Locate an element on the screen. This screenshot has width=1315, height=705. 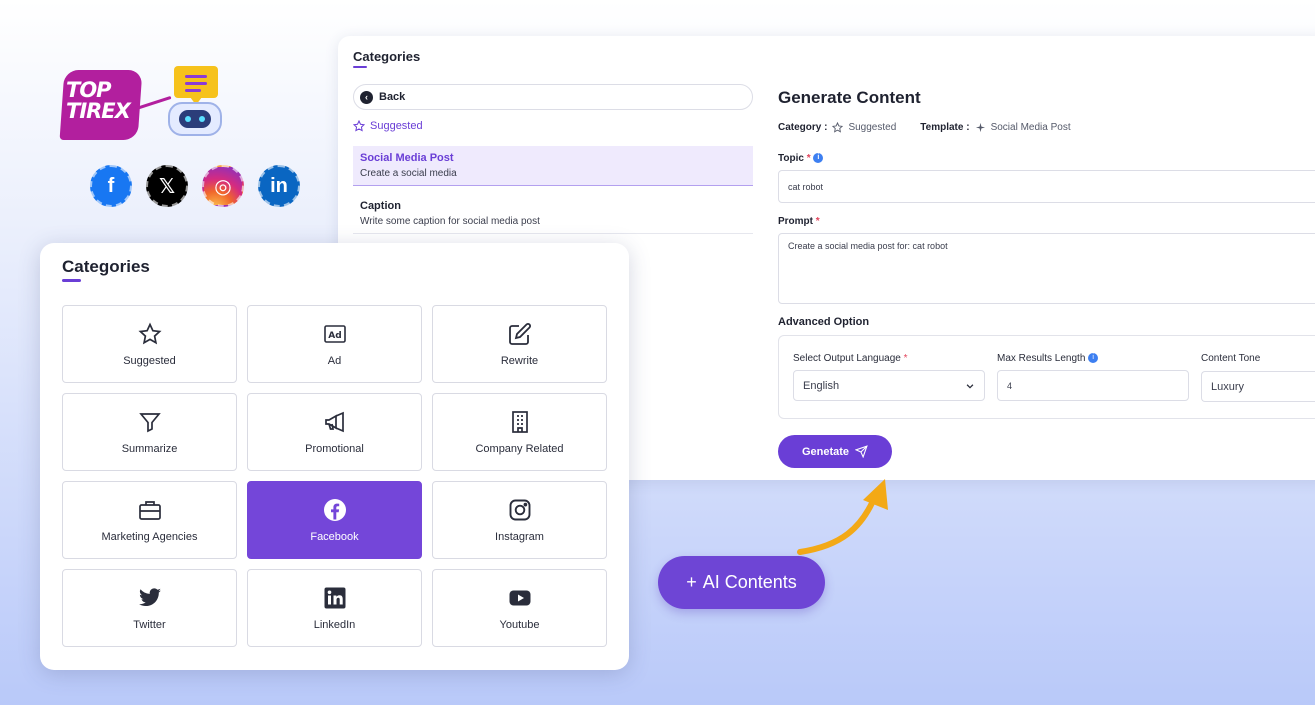
ai-contents-badge: + AI Contents is located at coordinates (741, 582).